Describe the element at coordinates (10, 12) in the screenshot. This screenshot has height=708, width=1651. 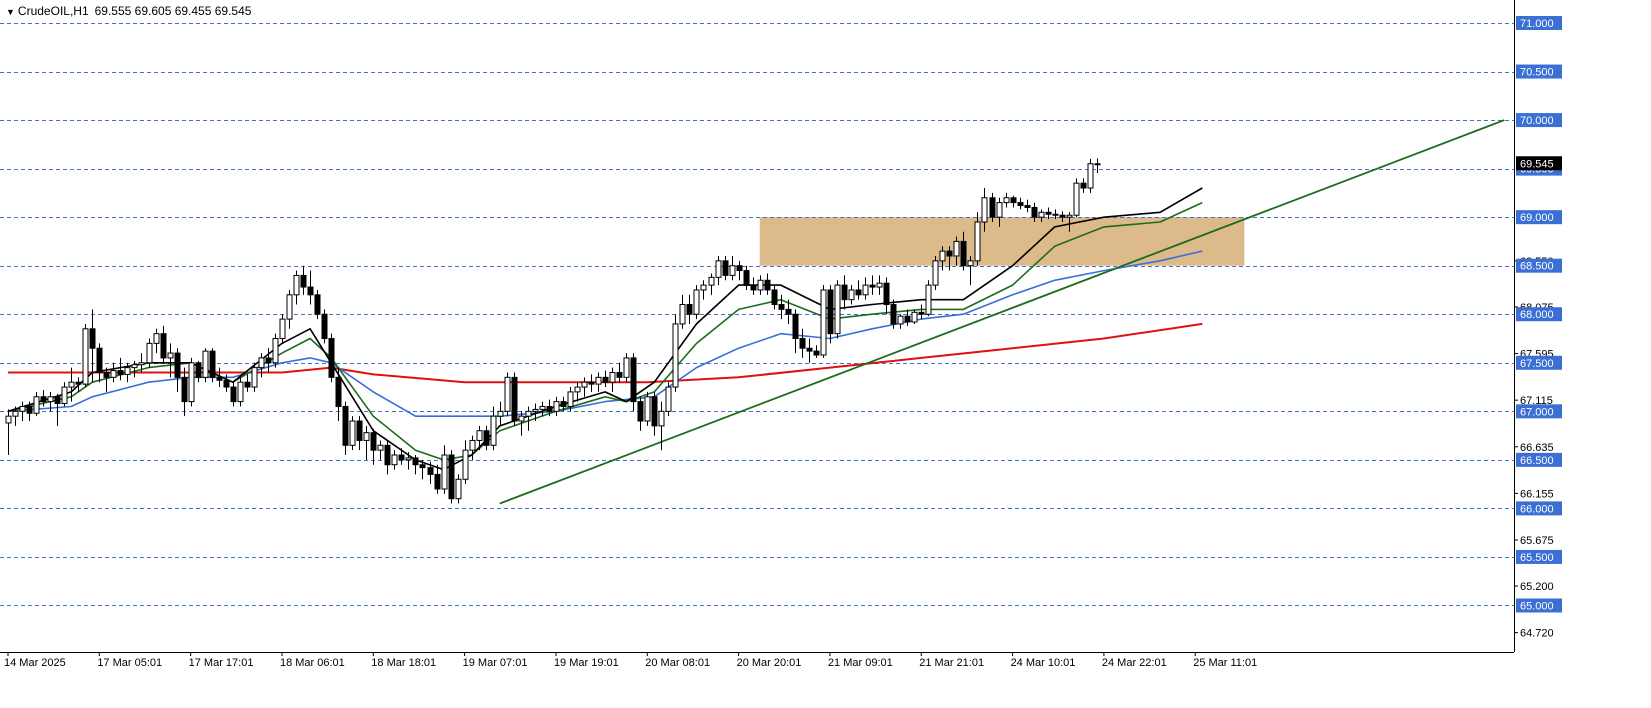
I see `collapse-triangle-icon: ▼` at that location.